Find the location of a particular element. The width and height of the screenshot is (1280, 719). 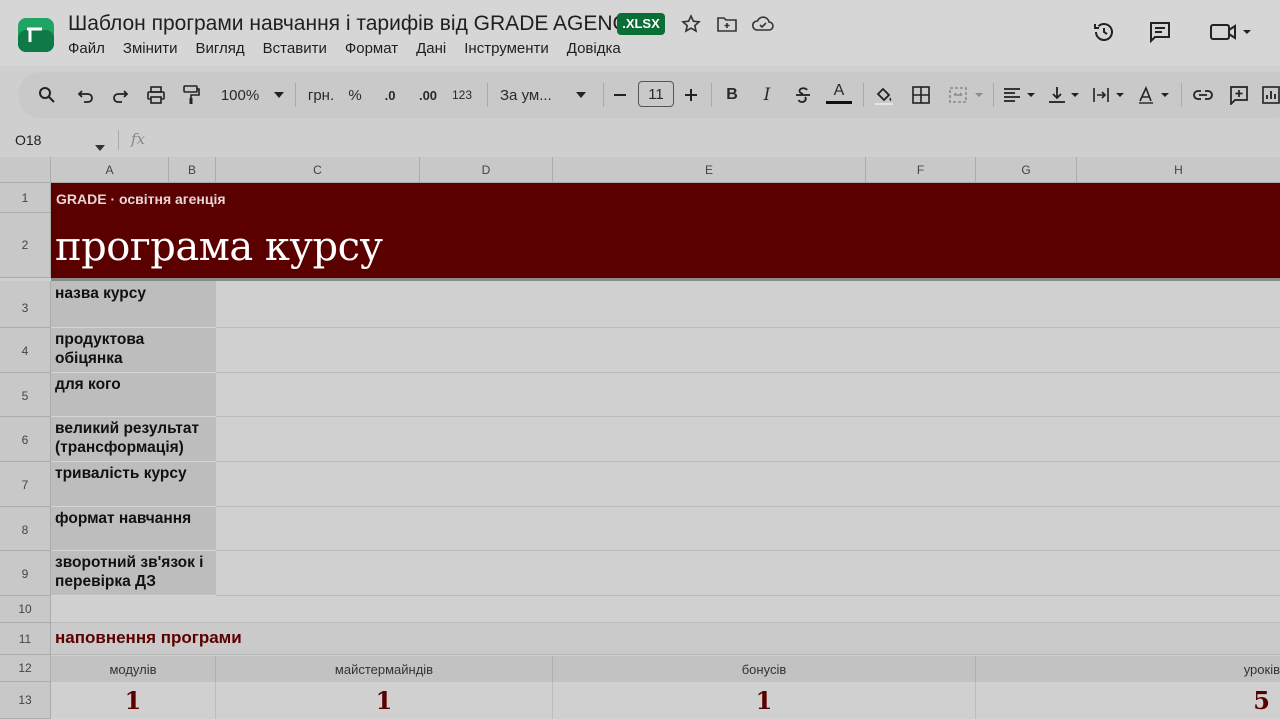

name-box-dropdown-icon is located at coordinates (100, 147).